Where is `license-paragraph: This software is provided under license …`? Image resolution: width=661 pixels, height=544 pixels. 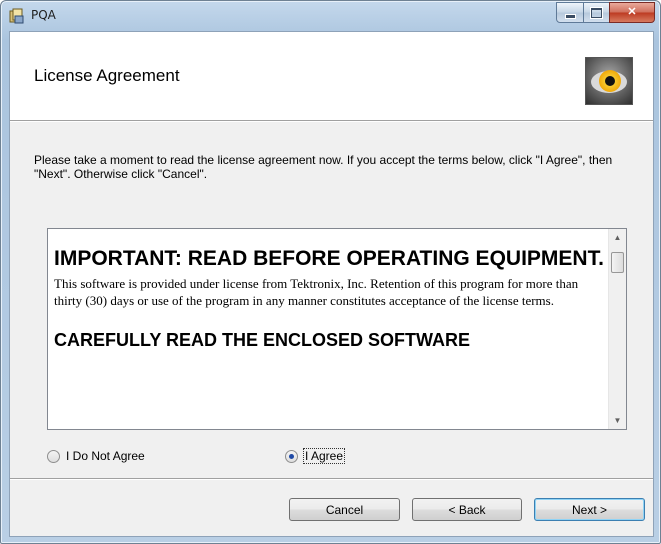 license-paragraph: This software is provided under license … is located at coordinates (316, 292).